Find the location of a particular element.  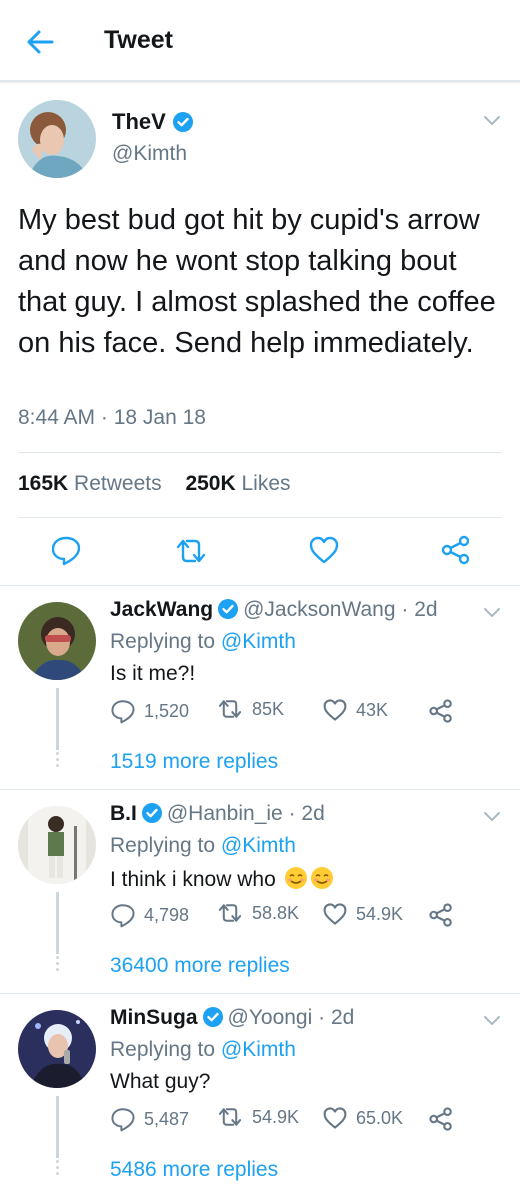

reply-button: 5,487 is located at coordinates (149, 1119).